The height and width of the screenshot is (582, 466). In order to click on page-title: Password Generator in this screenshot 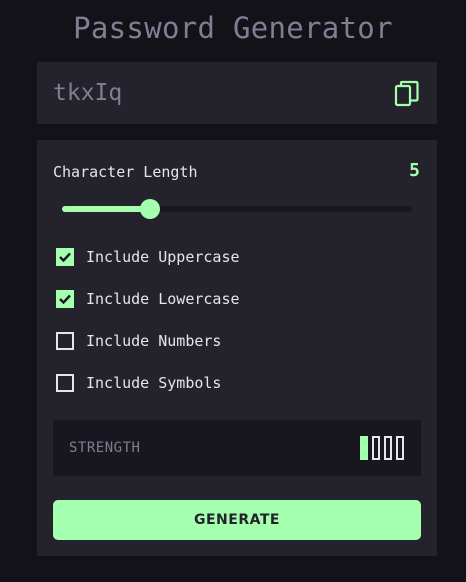, I will do `click(233, 28)`.